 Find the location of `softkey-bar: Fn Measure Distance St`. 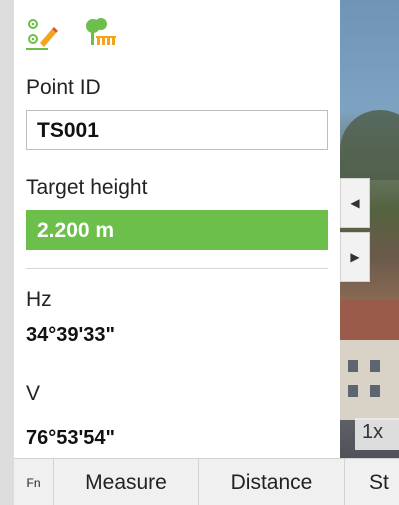

softkey-bar: Fn Measure Distance St is located at coordinates (206, 481).